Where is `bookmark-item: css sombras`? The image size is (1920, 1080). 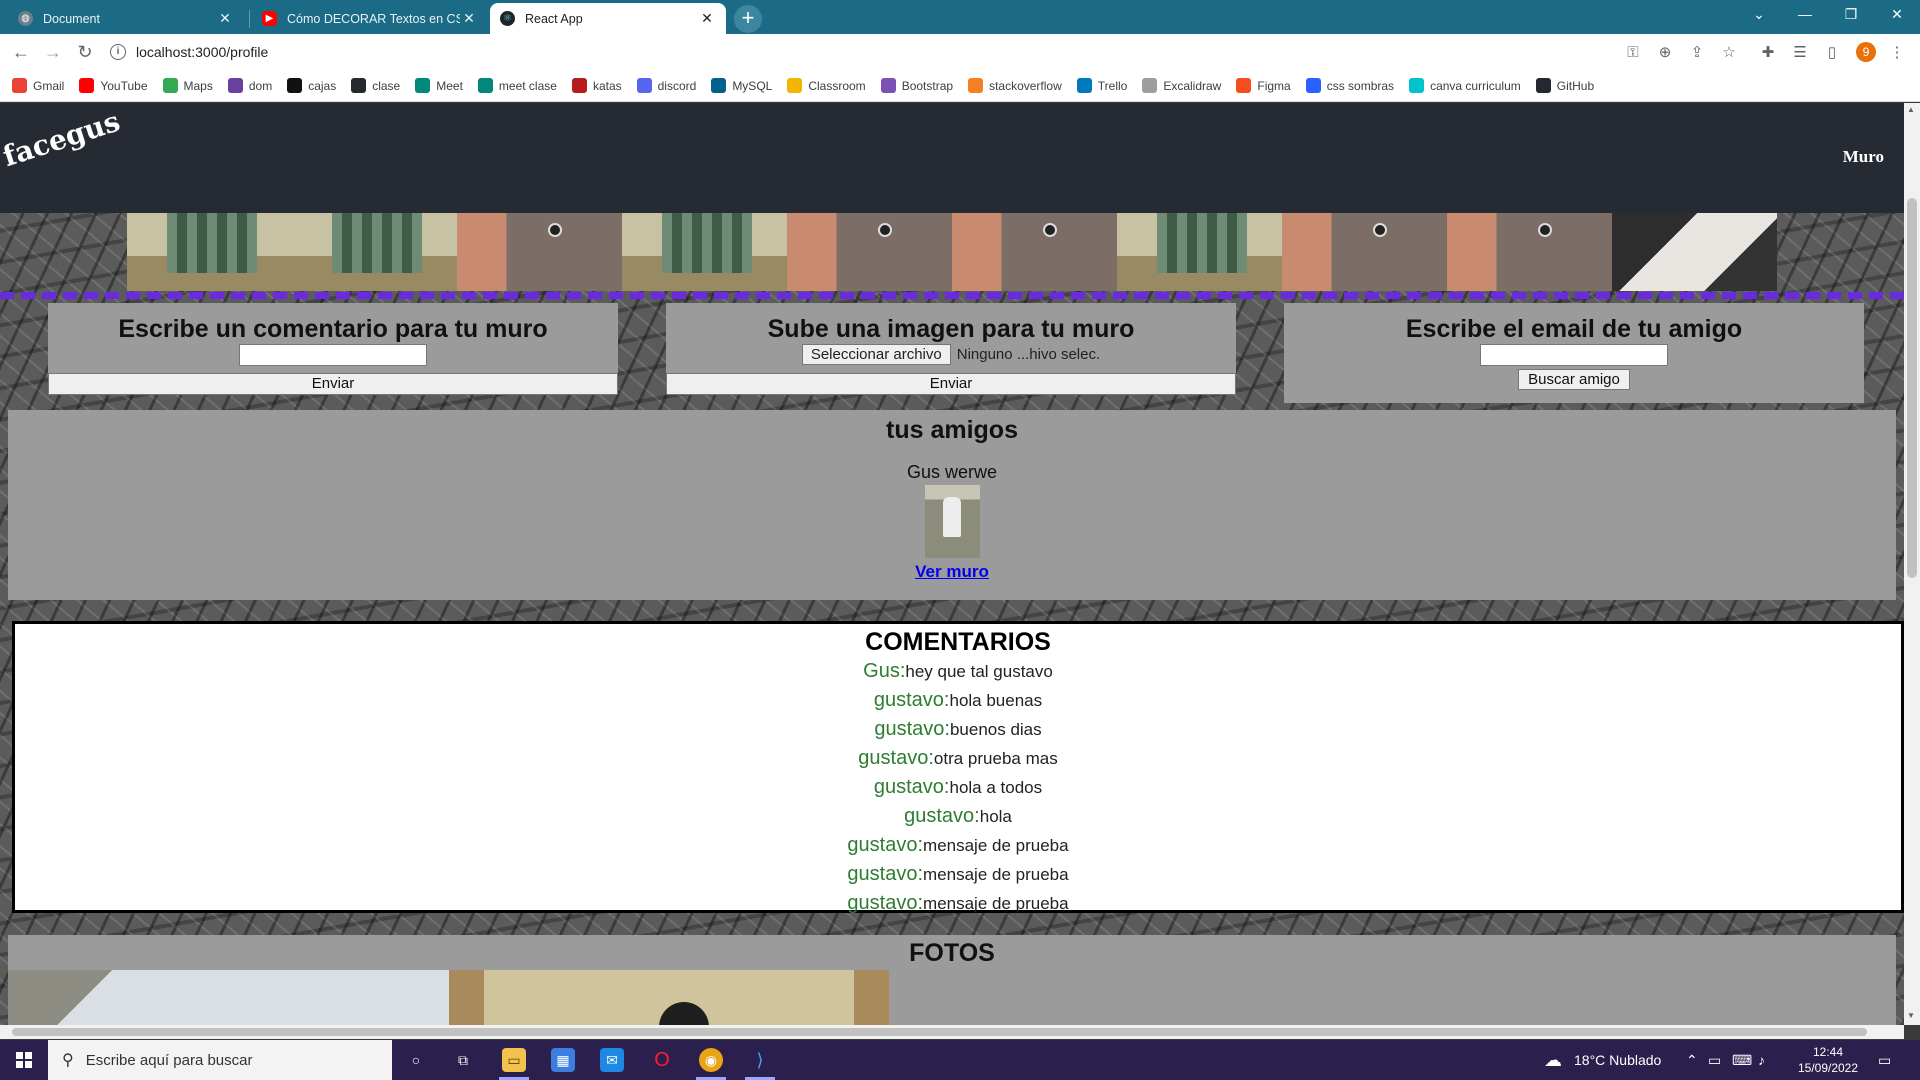 bookmark-item: css sombras is located at coordinates (1350, 85).